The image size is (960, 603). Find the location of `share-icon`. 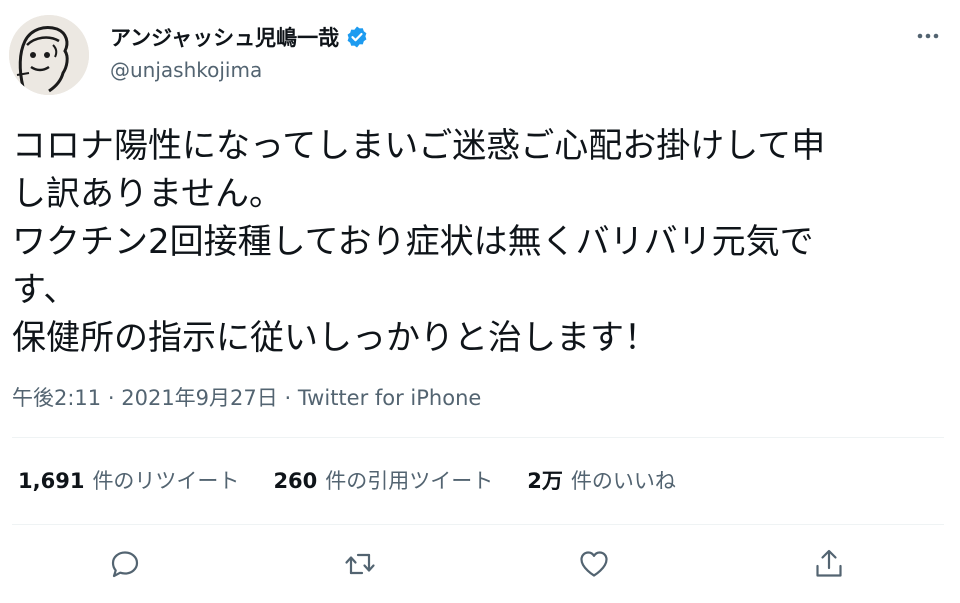

share-icon is located at coordinates (829, 564).